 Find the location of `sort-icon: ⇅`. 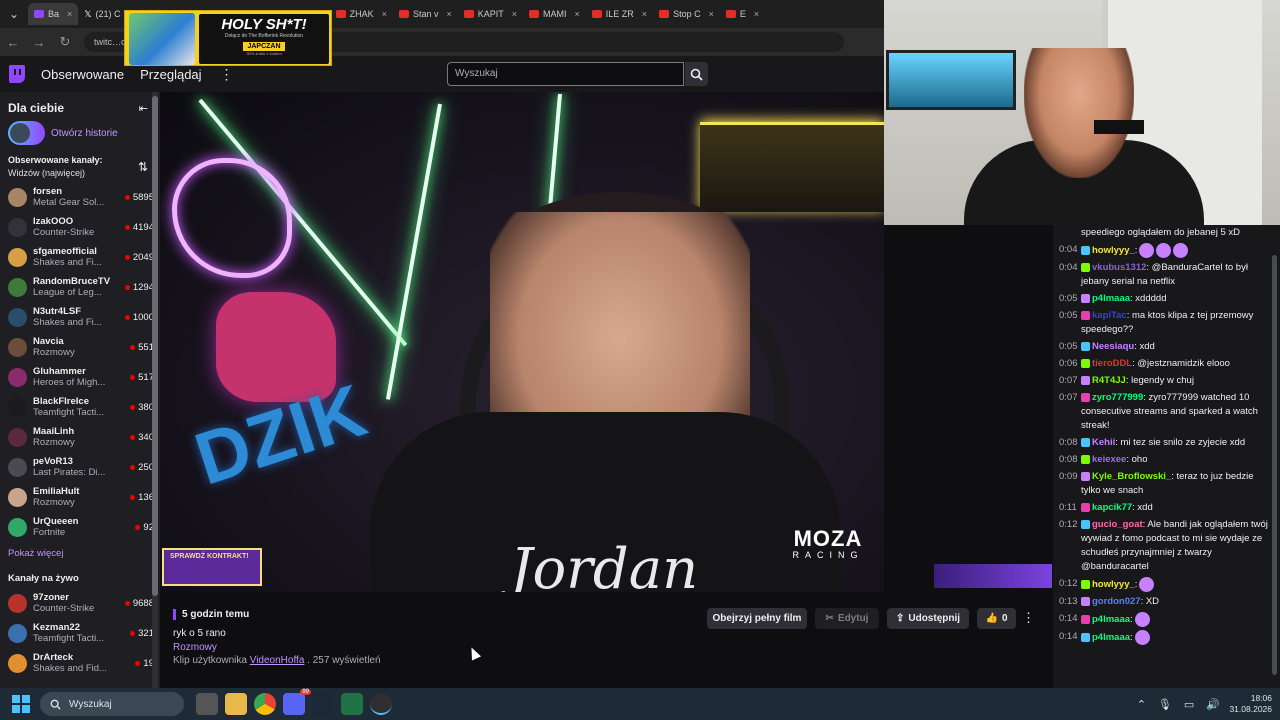

sort-icon: ⇅ is located at coordinates (143, 167).